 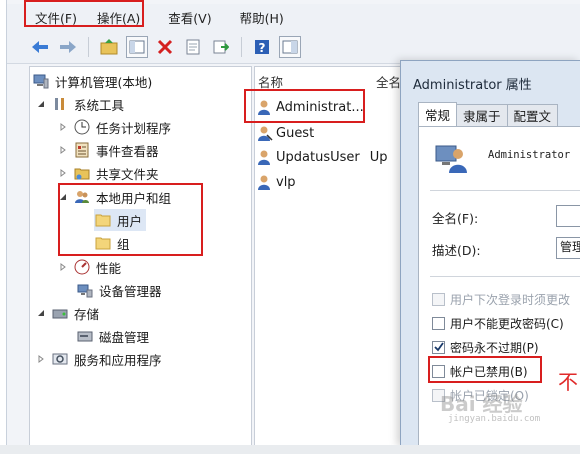 I want to click on tree-item-device-manager: 设备管理器, so click(x=119, y=290).